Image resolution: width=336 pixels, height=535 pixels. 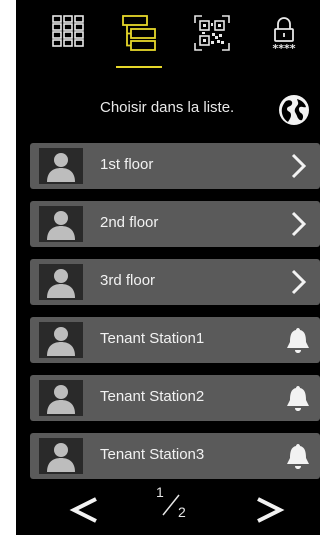 I want to click on list-item-label: Tenant Station2, so click(x=152, y=396).